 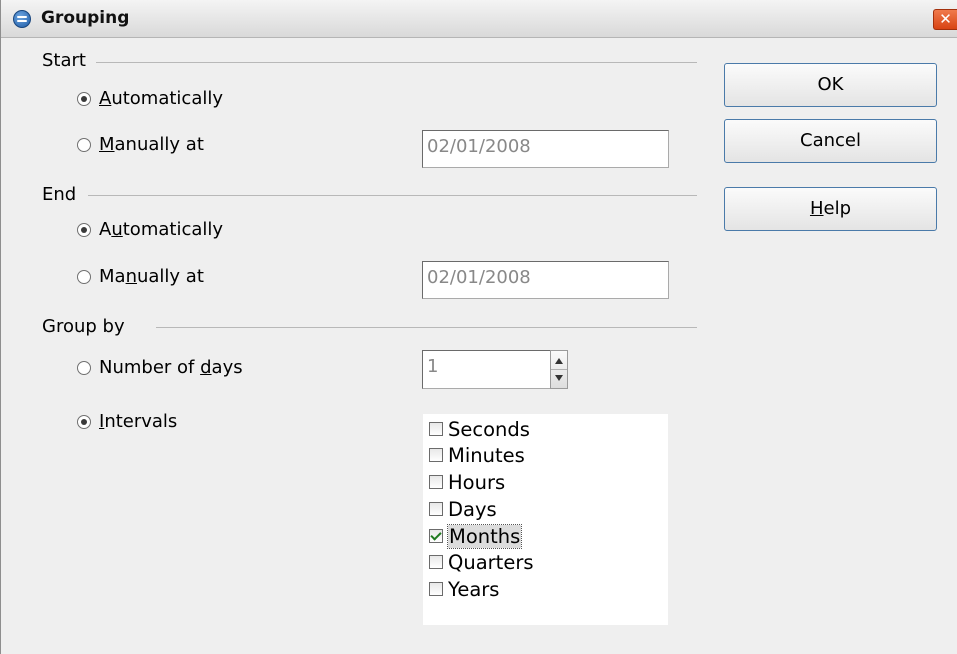 I want to click on start-date-field: 02/01/2008, so click(x=545, y=149).